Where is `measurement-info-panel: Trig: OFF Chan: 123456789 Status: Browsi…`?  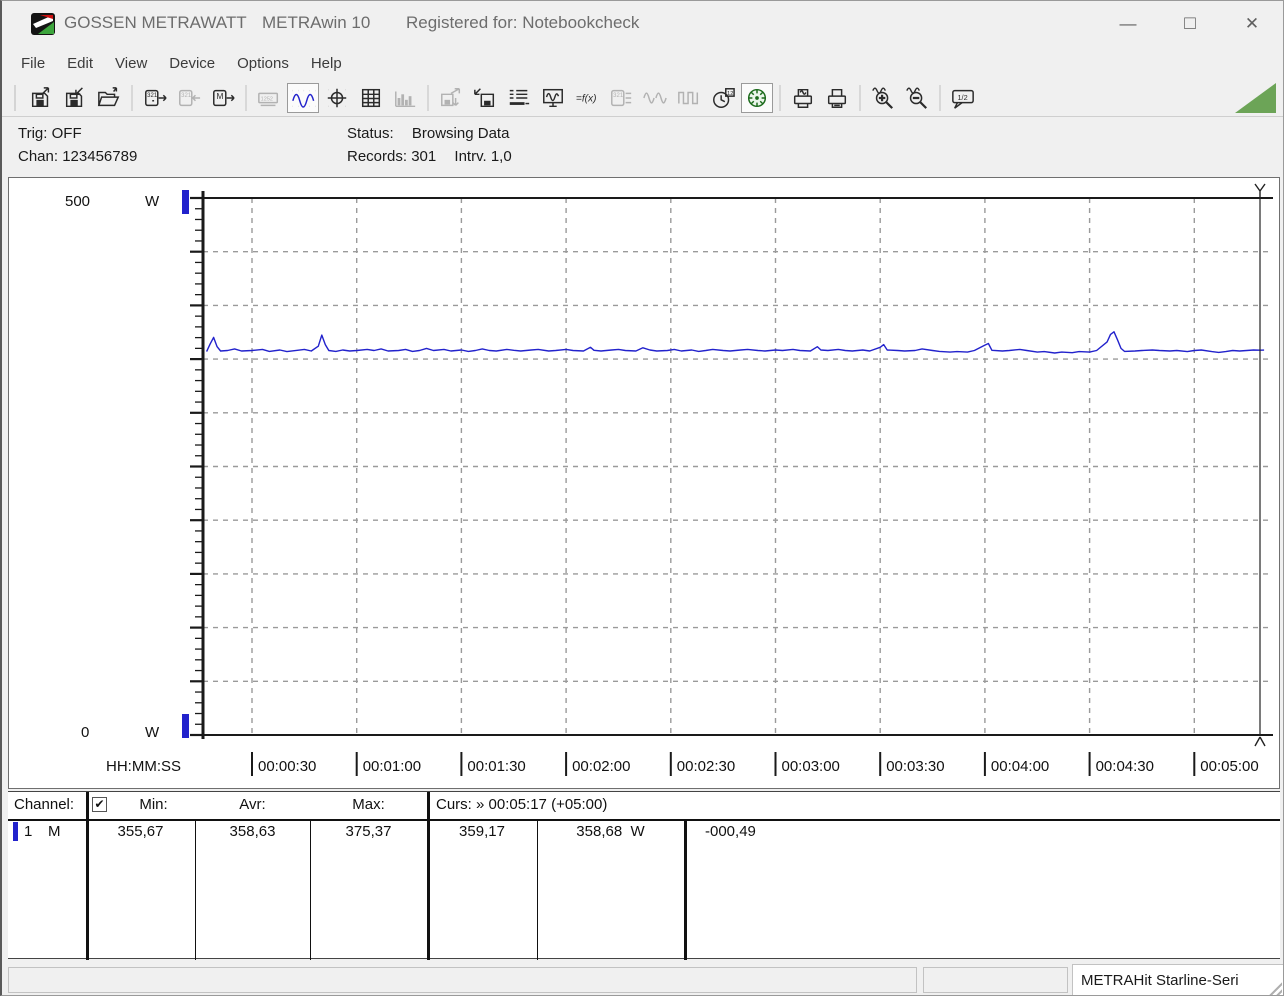
measurement-info-panel: Trig: OFF Chan: 123456789 Status: Browsi… is located at coordinates (642, 147).